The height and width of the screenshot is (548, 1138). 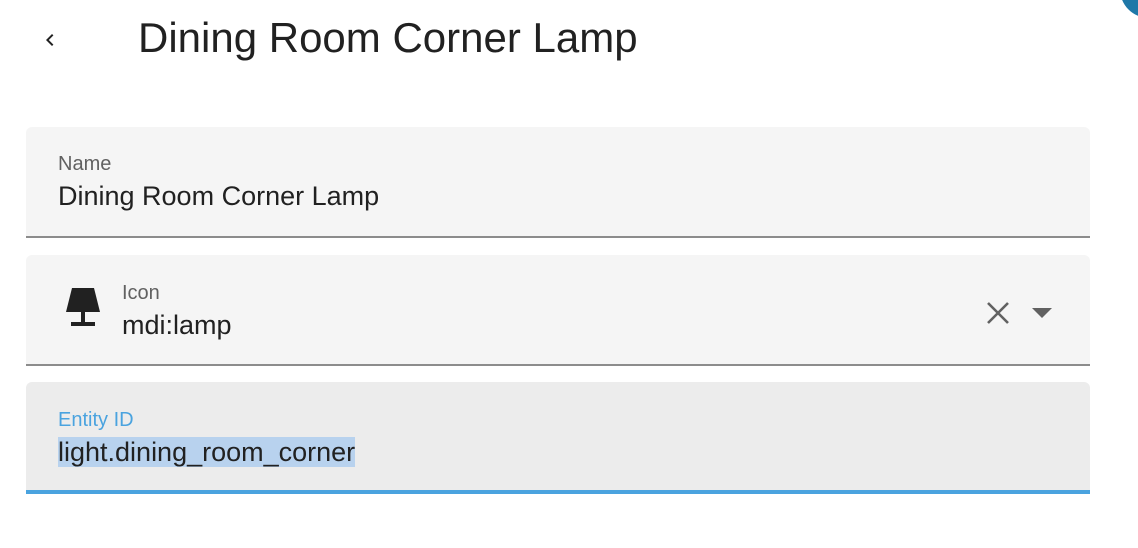 What do you see at coordinates (1129, 9) in the screenshot?
I see `corner-accent-shape` at bounding box center [1129, 9].